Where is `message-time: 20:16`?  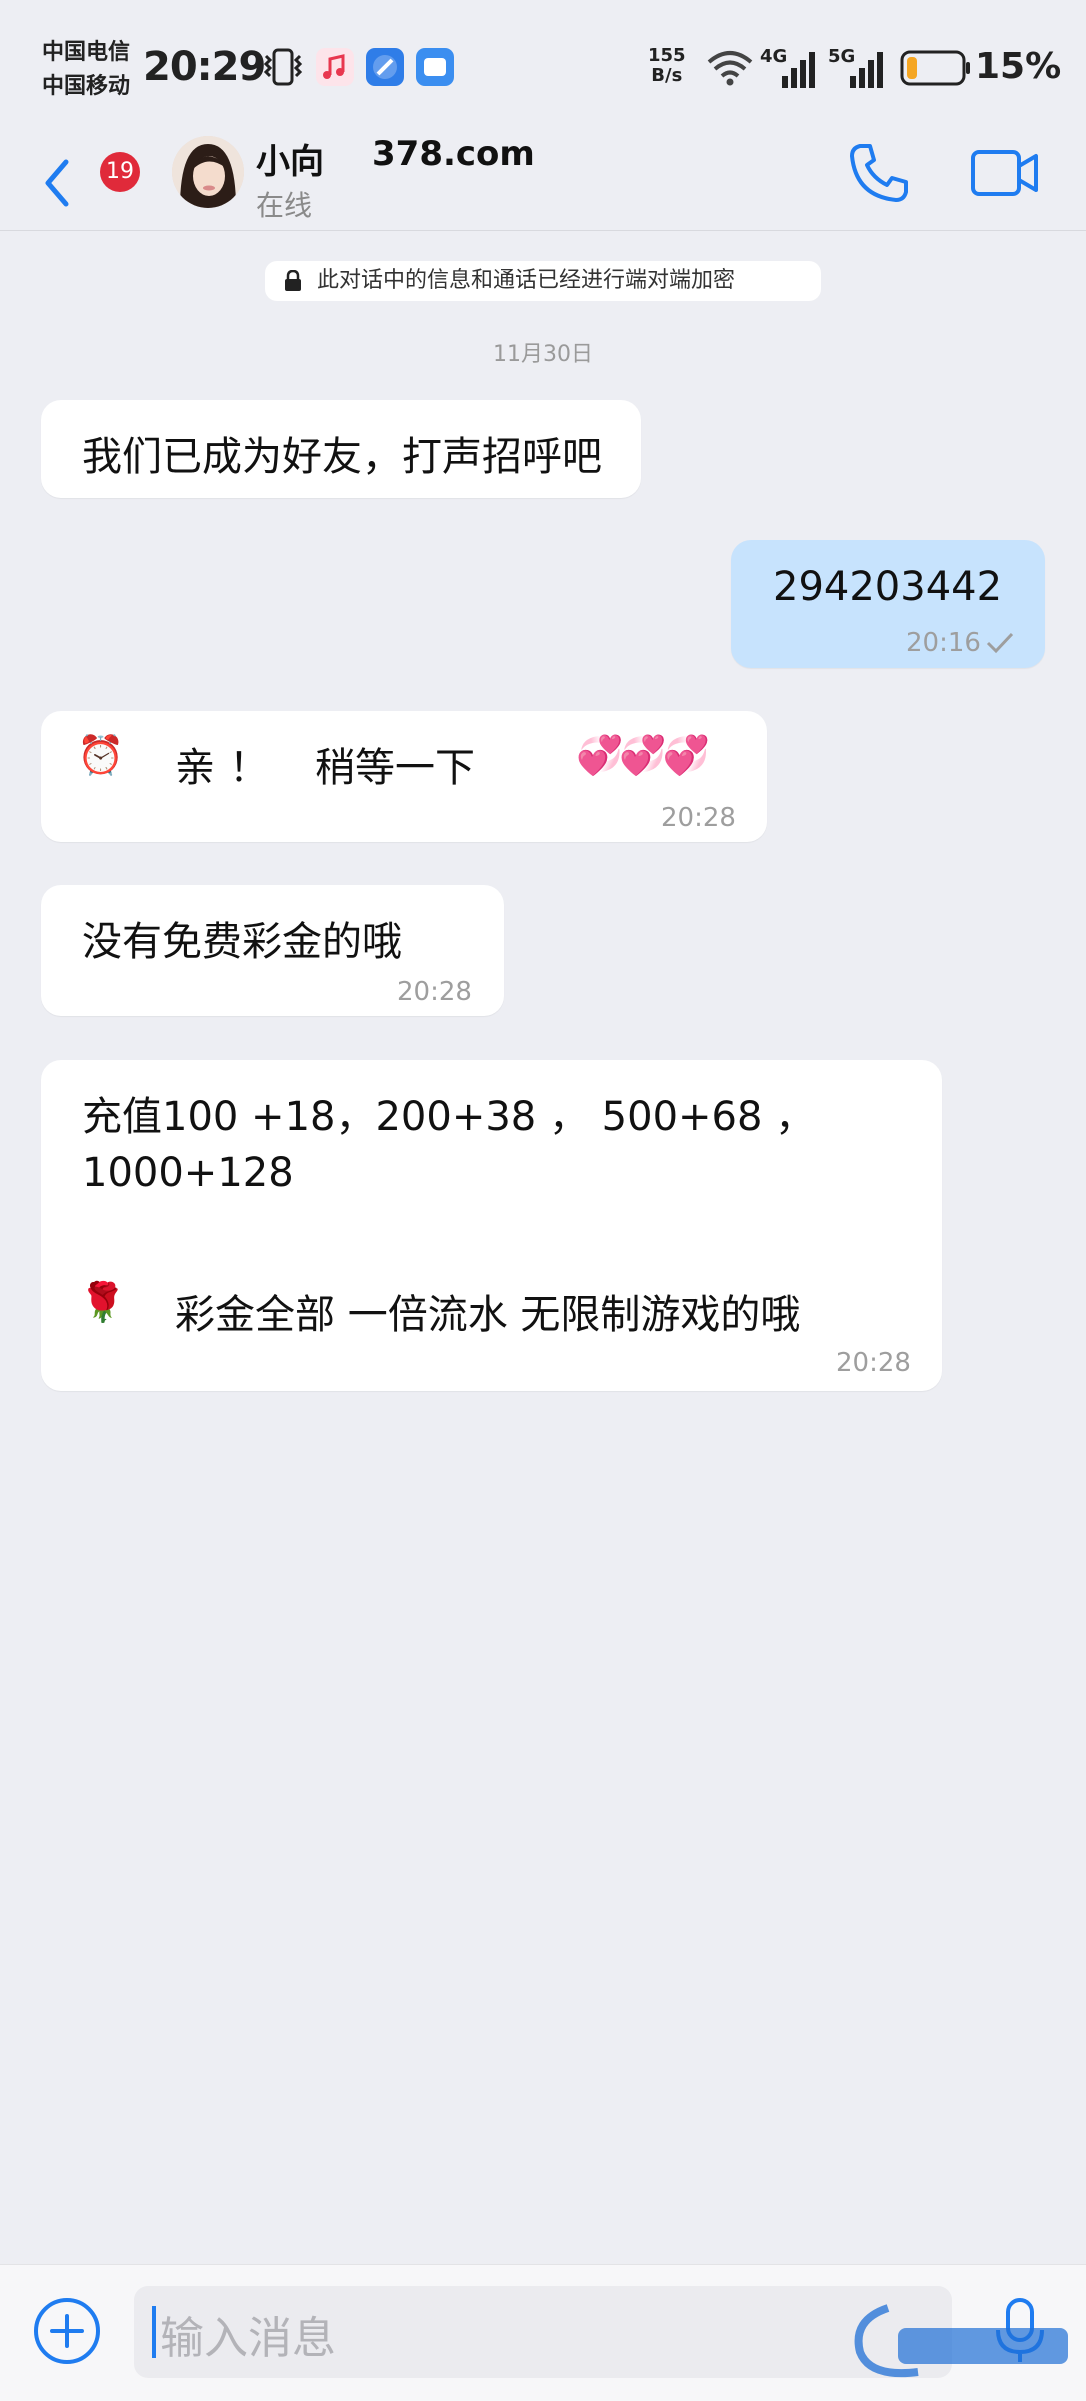
message-time: 20:16 is located at coordinates (943, 643).